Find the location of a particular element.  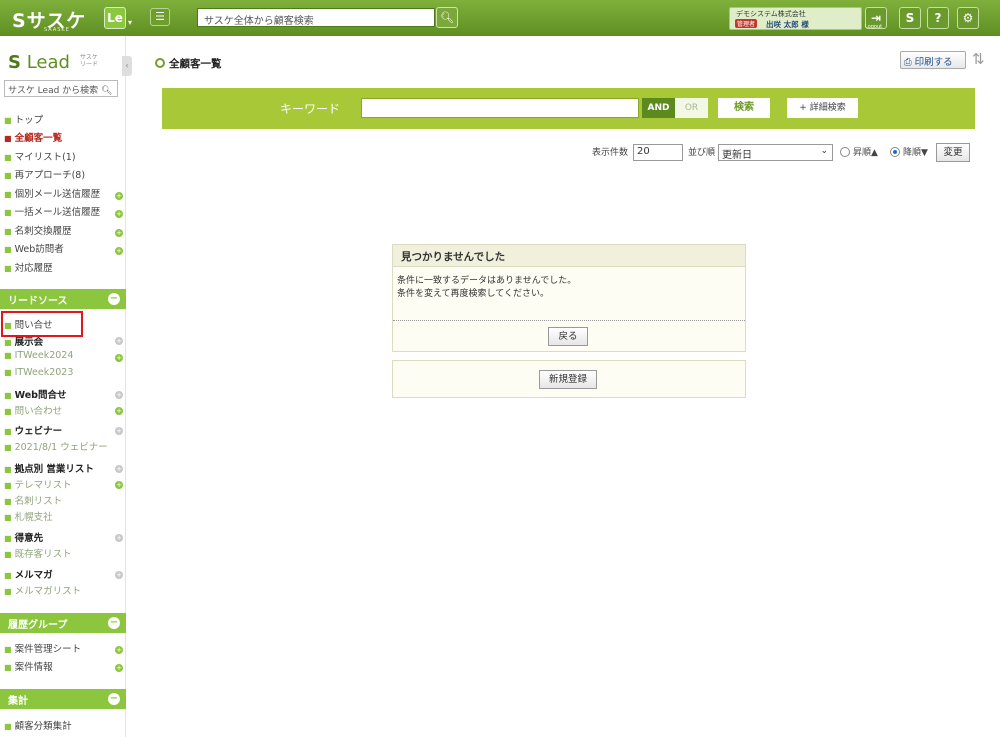

back-button: 戻る is located at coordinates (568, 336).